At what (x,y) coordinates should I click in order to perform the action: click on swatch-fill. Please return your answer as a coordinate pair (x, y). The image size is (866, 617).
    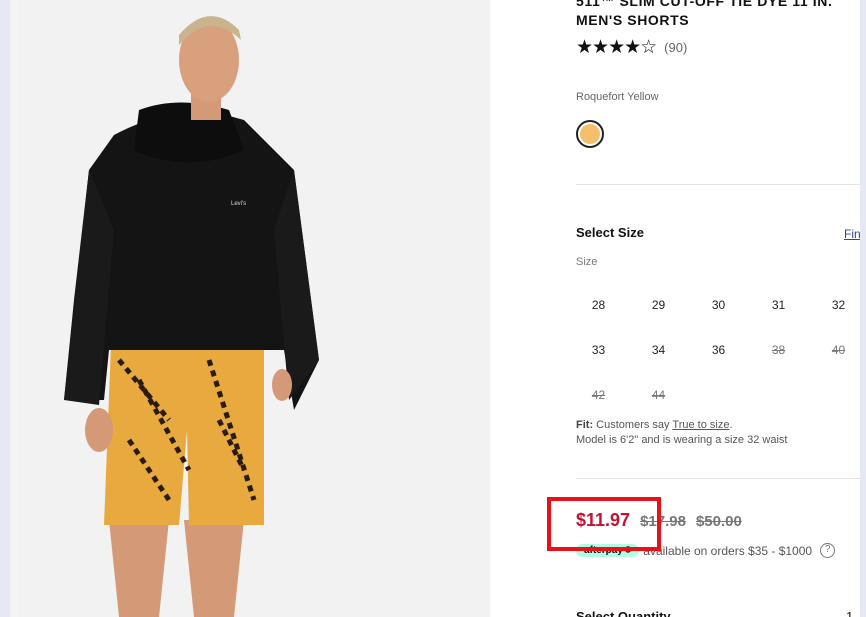
    Looking at the image, I should click on (590, 134).